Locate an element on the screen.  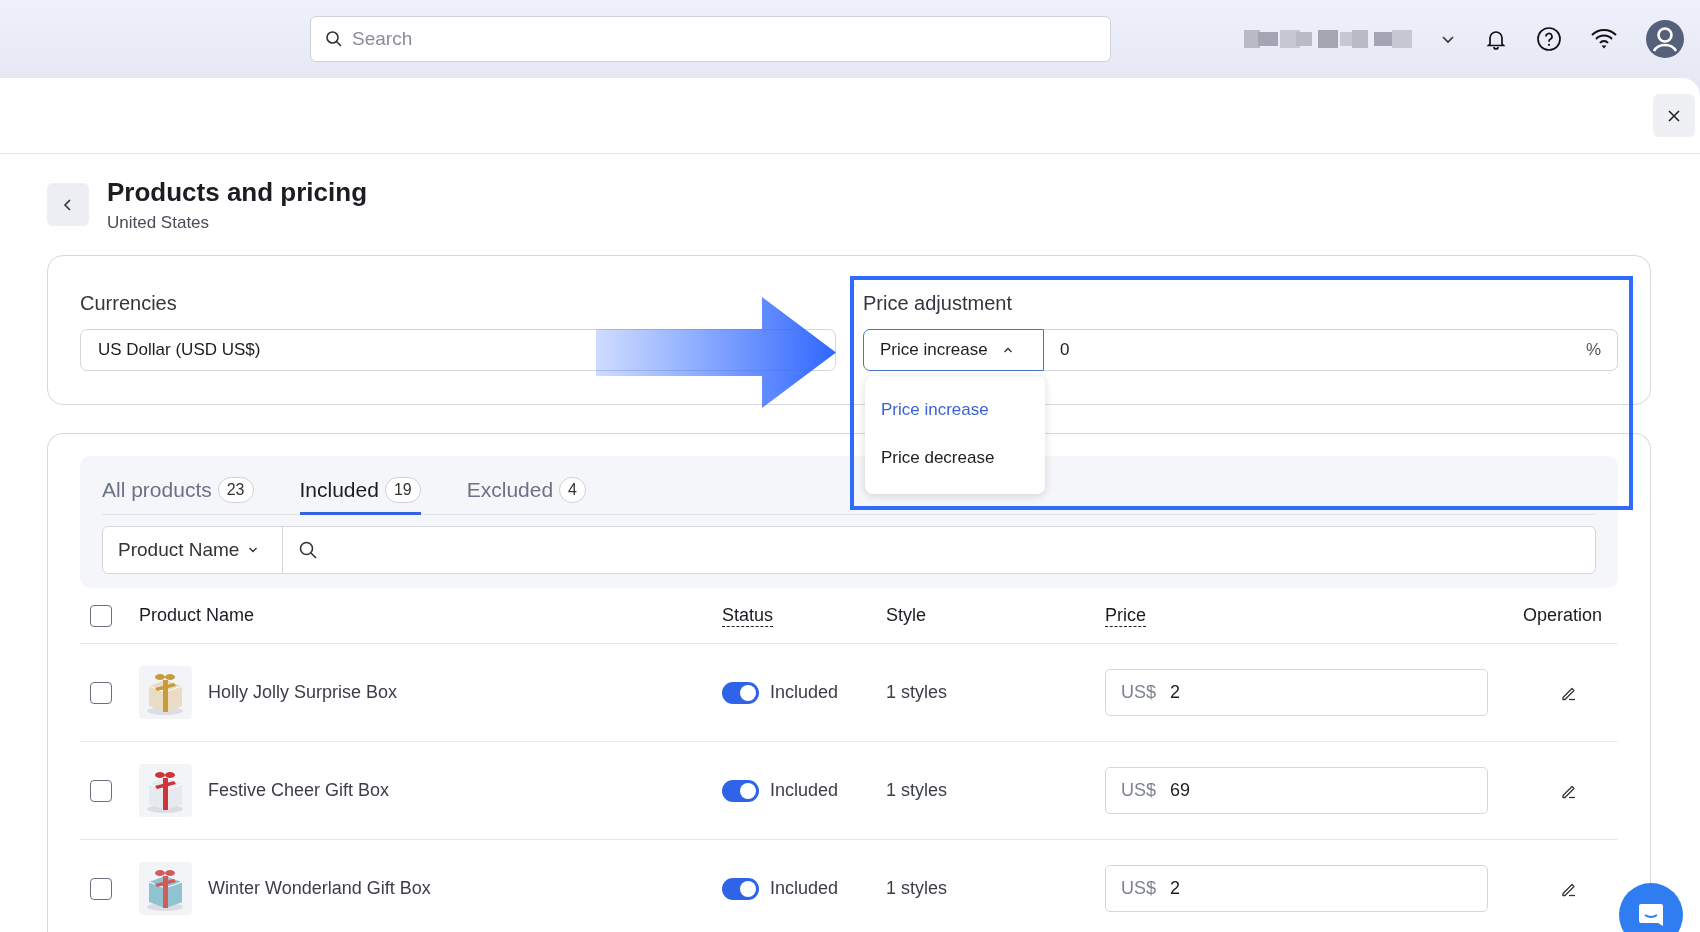
tab: Included 19 is located at coordinates (360, 496).